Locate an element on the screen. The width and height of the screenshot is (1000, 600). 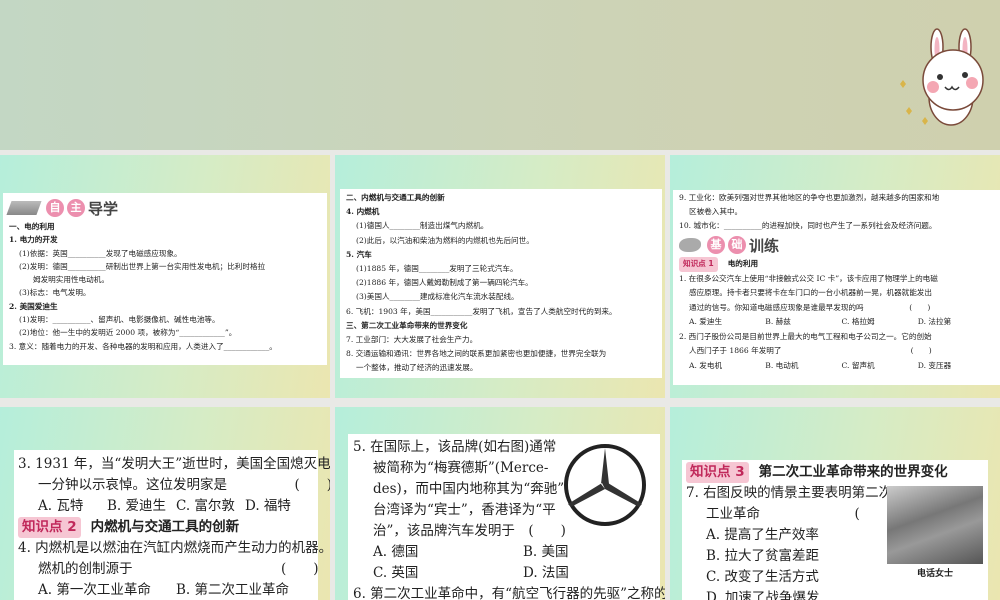
question-line: 3. 1931 年，当“发明大王”逝世时，美国全国熄灭电灯 is located at coordinates (174, 464).